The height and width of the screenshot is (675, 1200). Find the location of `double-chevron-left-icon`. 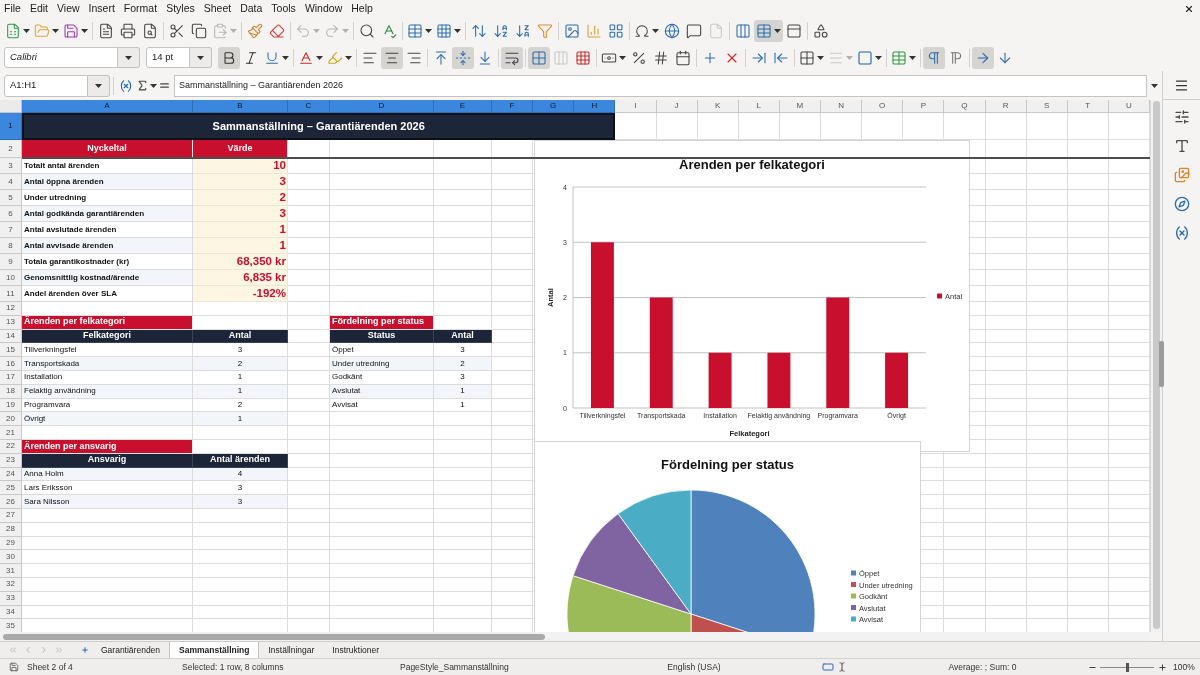

double-chevron-left-icon is located at coordinates (12, 650).